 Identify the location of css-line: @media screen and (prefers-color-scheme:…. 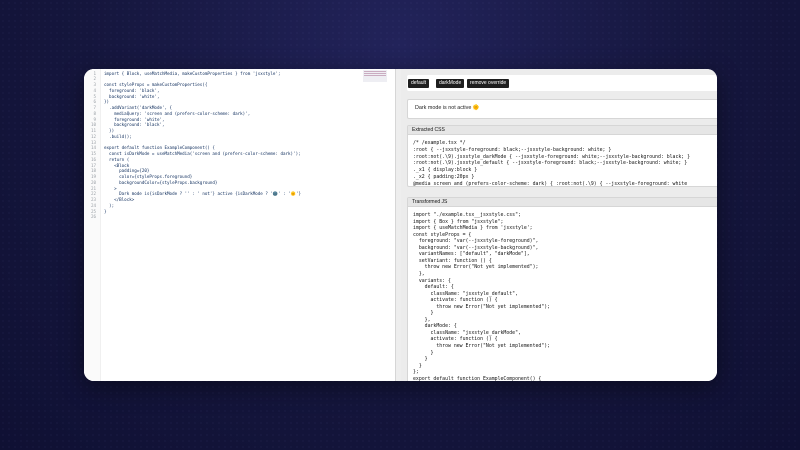
(550, 183).